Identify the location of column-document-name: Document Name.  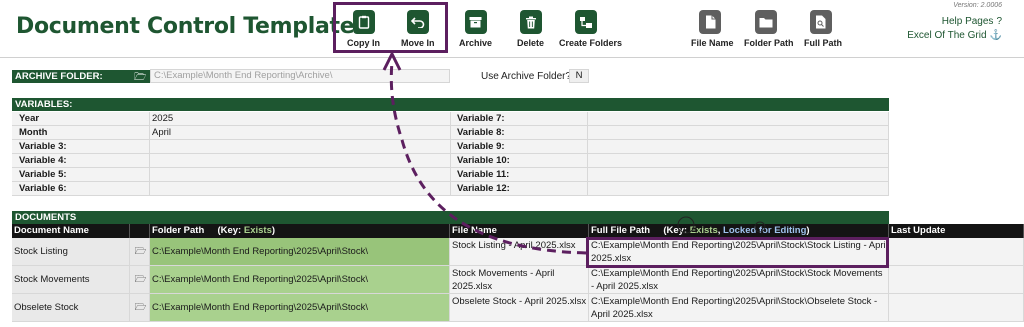
(71, 231).